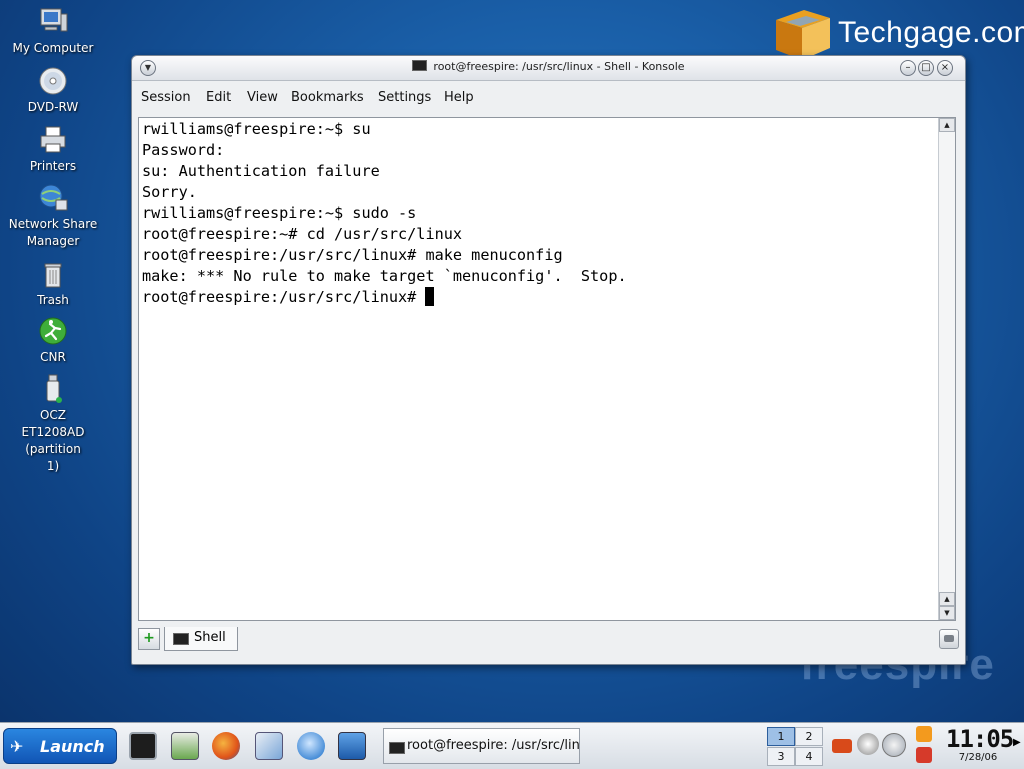 Image resolution: width=1024 pixels, height=769 pixels. I want to click on cnr-icon, so click(53, 331).